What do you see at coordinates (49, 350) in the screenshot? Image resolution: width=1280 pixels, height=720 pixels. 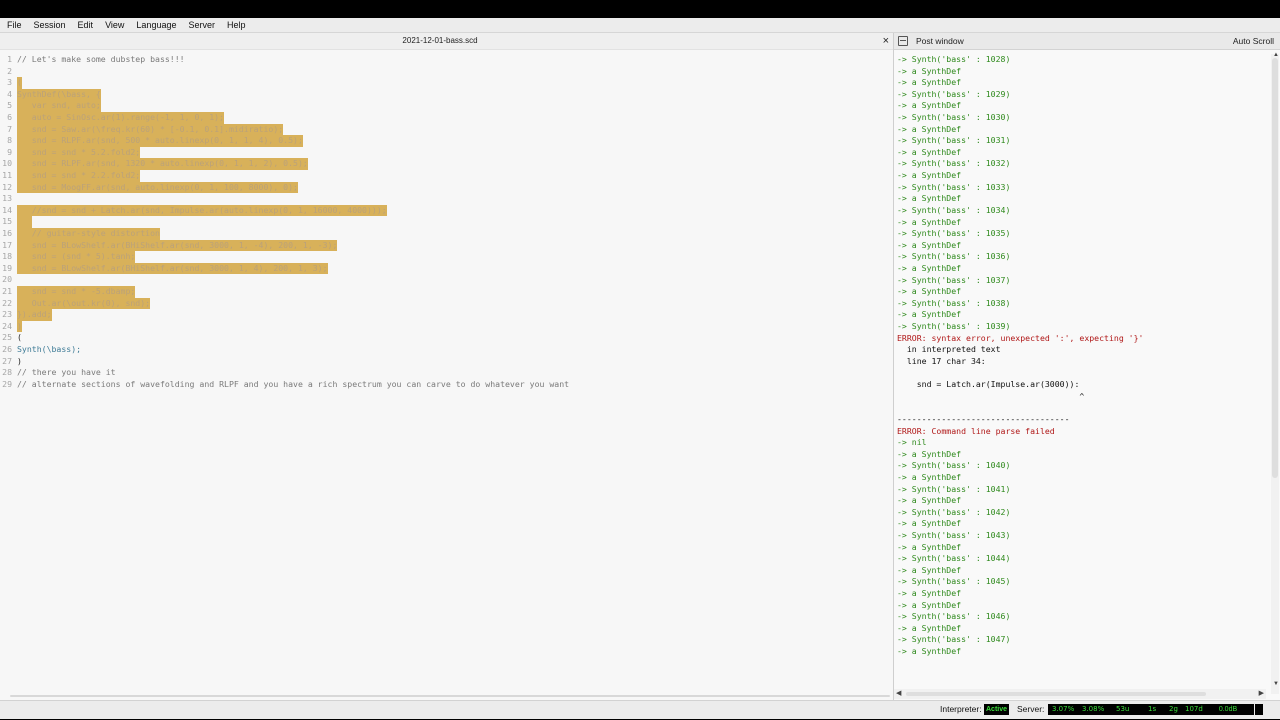 I see `code-text: Synth(\bass);` at bounding box center [49, 350].